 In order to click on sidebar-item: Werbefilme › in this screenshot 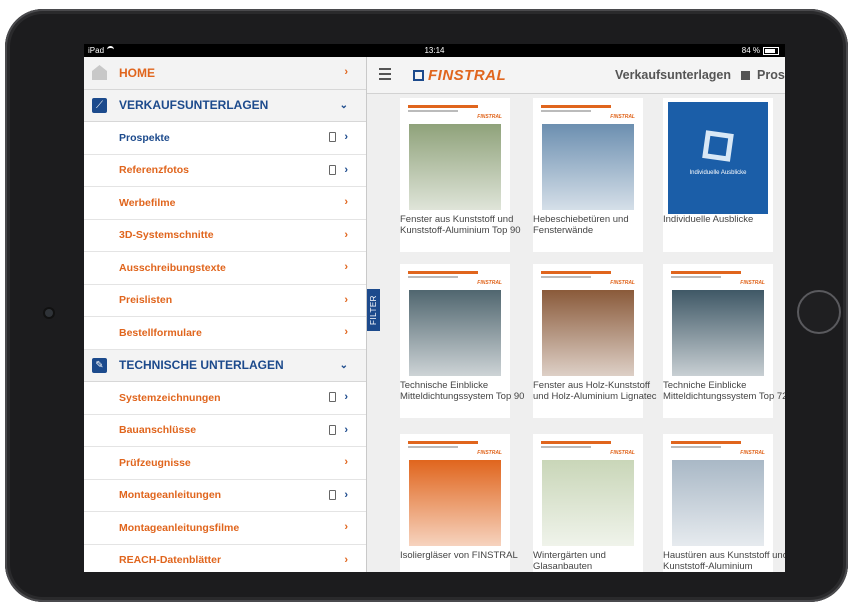, I will do `click(225, 203)`.